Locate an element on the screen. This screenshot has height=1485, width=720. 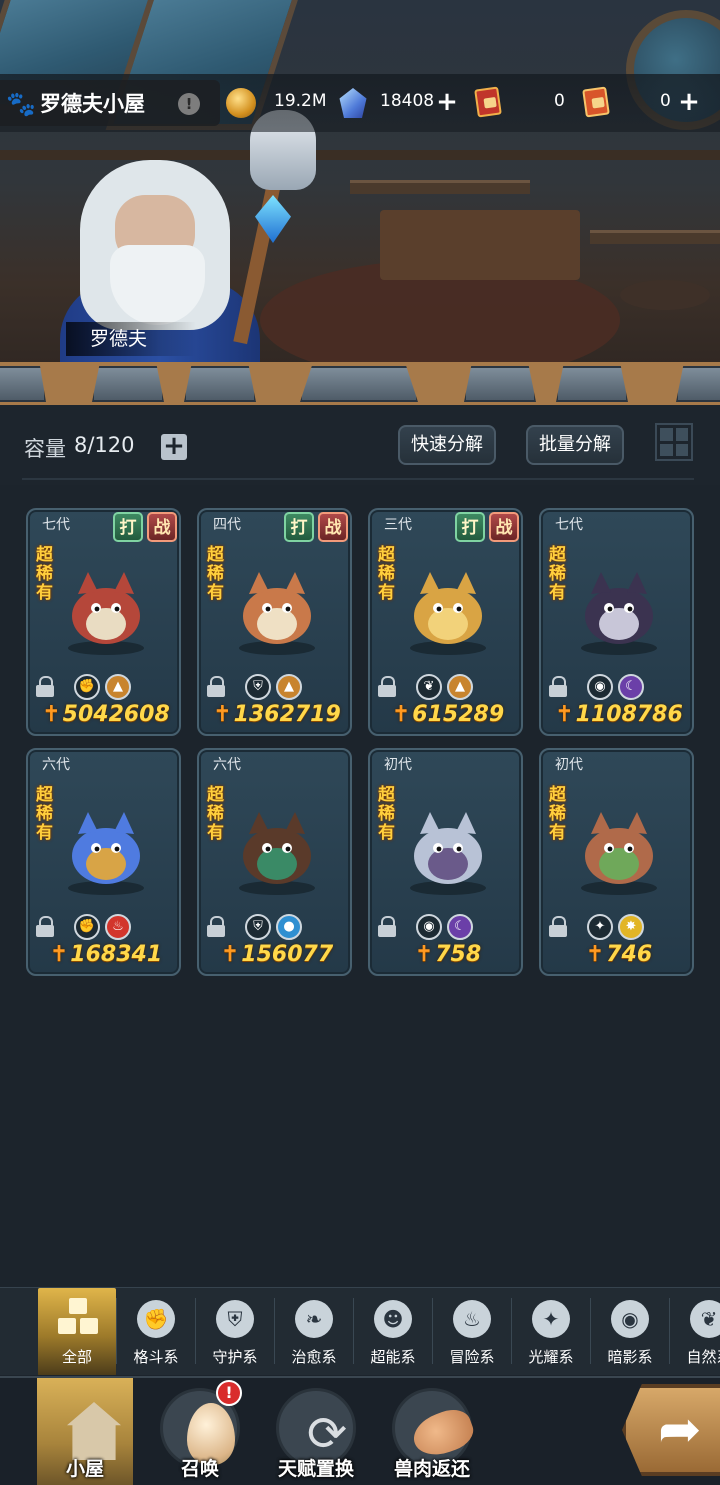
power-value: 746 is located at coordinates (629, 954).